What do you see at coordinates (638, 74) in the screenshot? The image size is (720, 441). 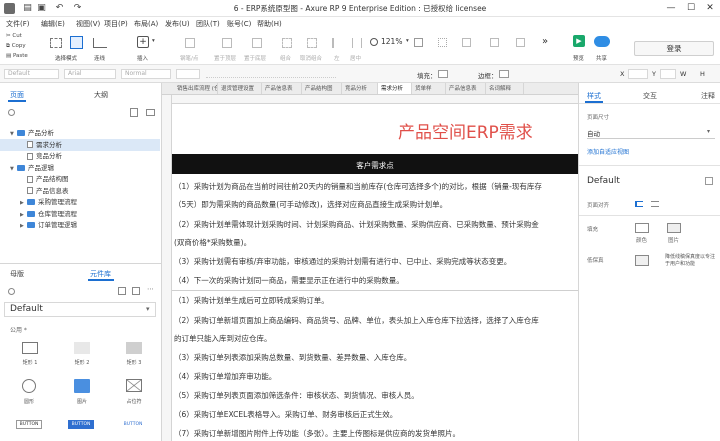 I see `x-input` at bounding box center [638, 74].